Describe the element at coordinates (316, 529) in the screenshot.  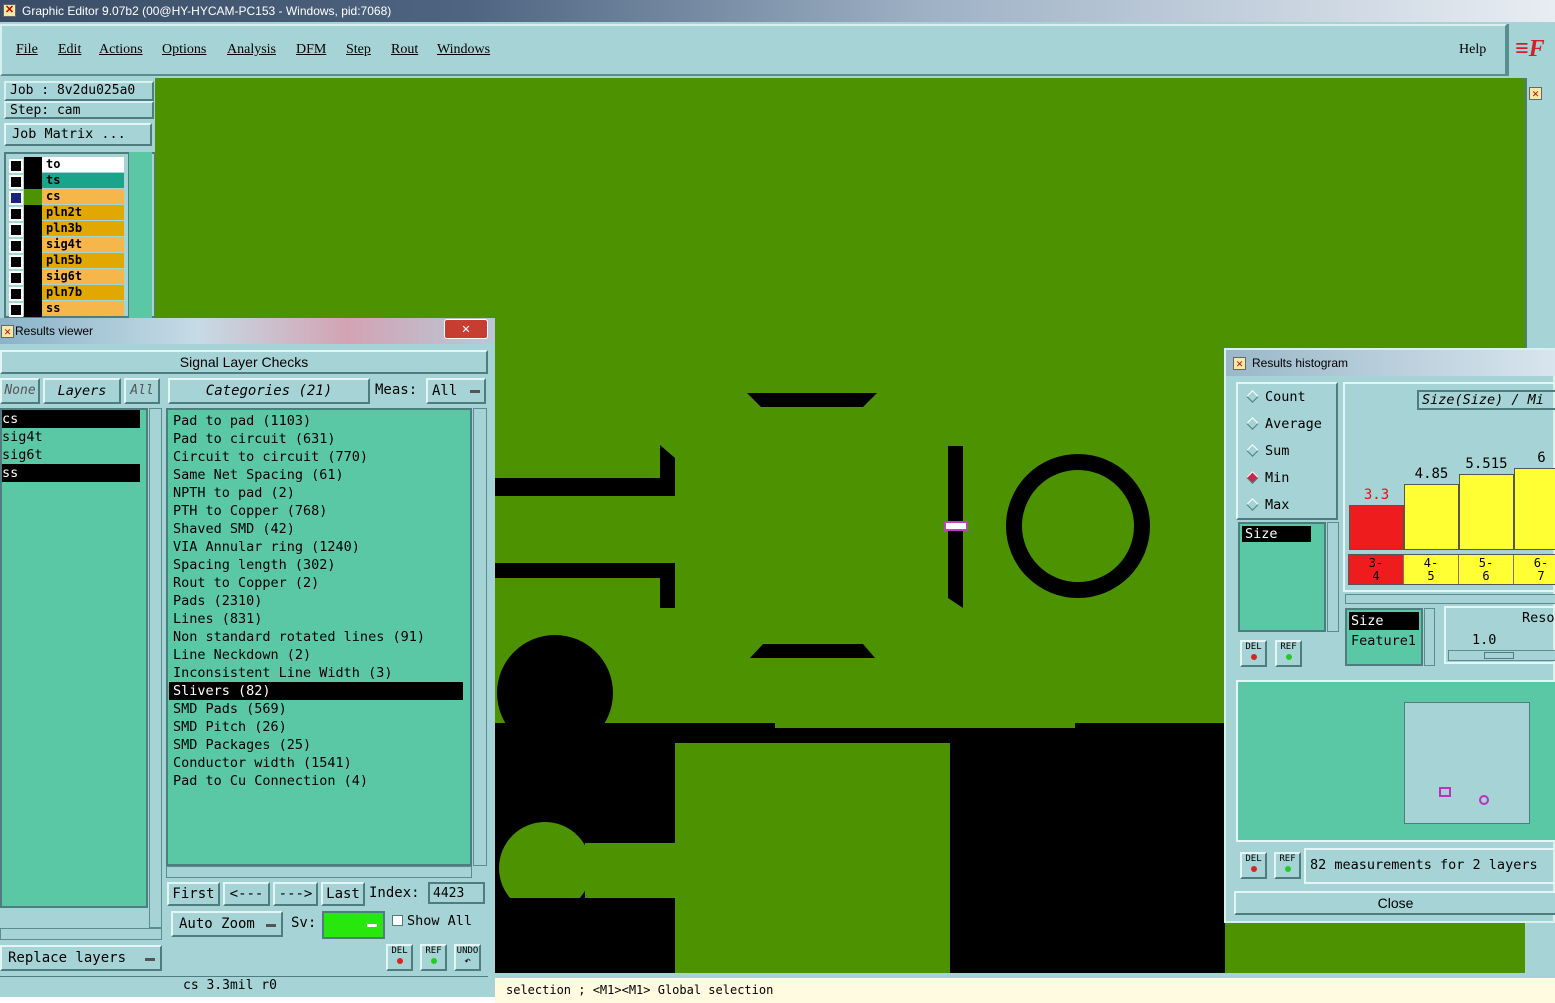
I see `category-item: Shaved SMD (42)` at that location.